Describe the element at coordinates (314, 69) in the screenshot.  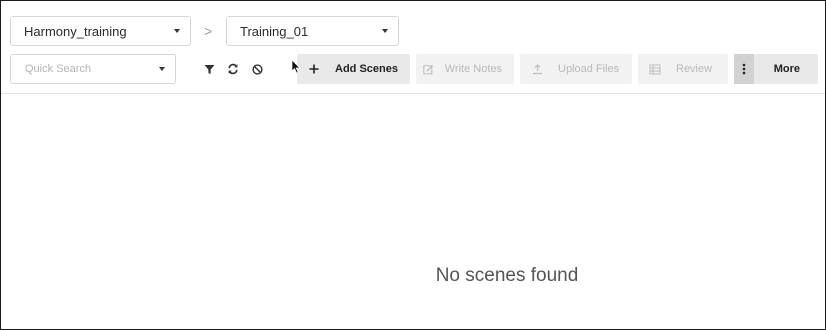
I see `plus-icon` at that location.